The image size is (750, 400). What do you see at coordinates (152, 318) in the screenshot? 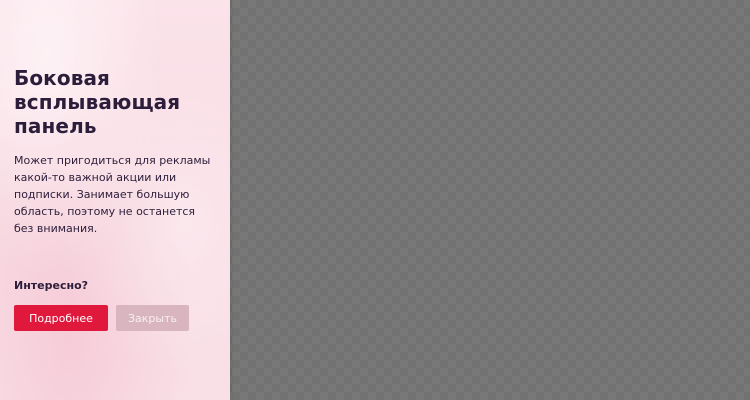
I see `close-button: Закрыть` at bounding box center [152, 318].